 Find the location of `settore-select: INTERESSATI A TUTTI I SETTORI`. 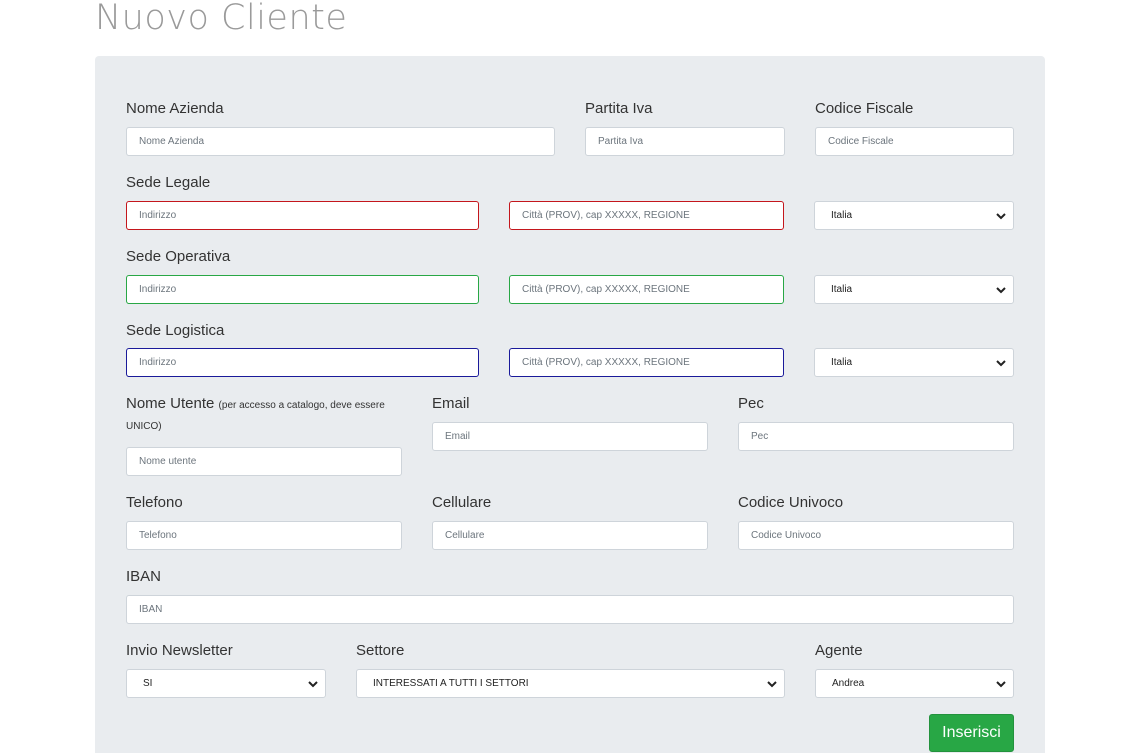

settore-select: INTERESSATI A TUTTI I SETTORI is located at coordinates (570, 683).